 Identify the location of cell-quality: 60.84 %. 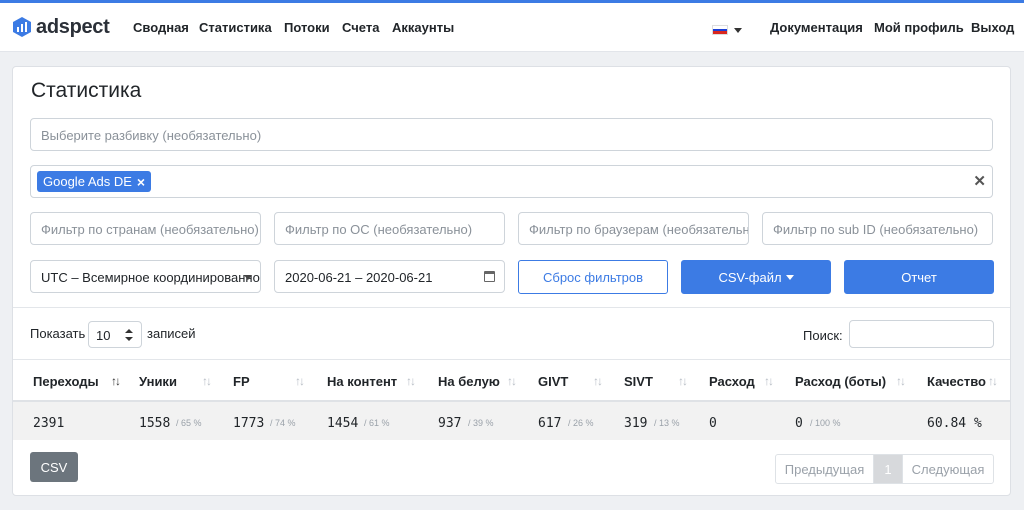
(954, 423).